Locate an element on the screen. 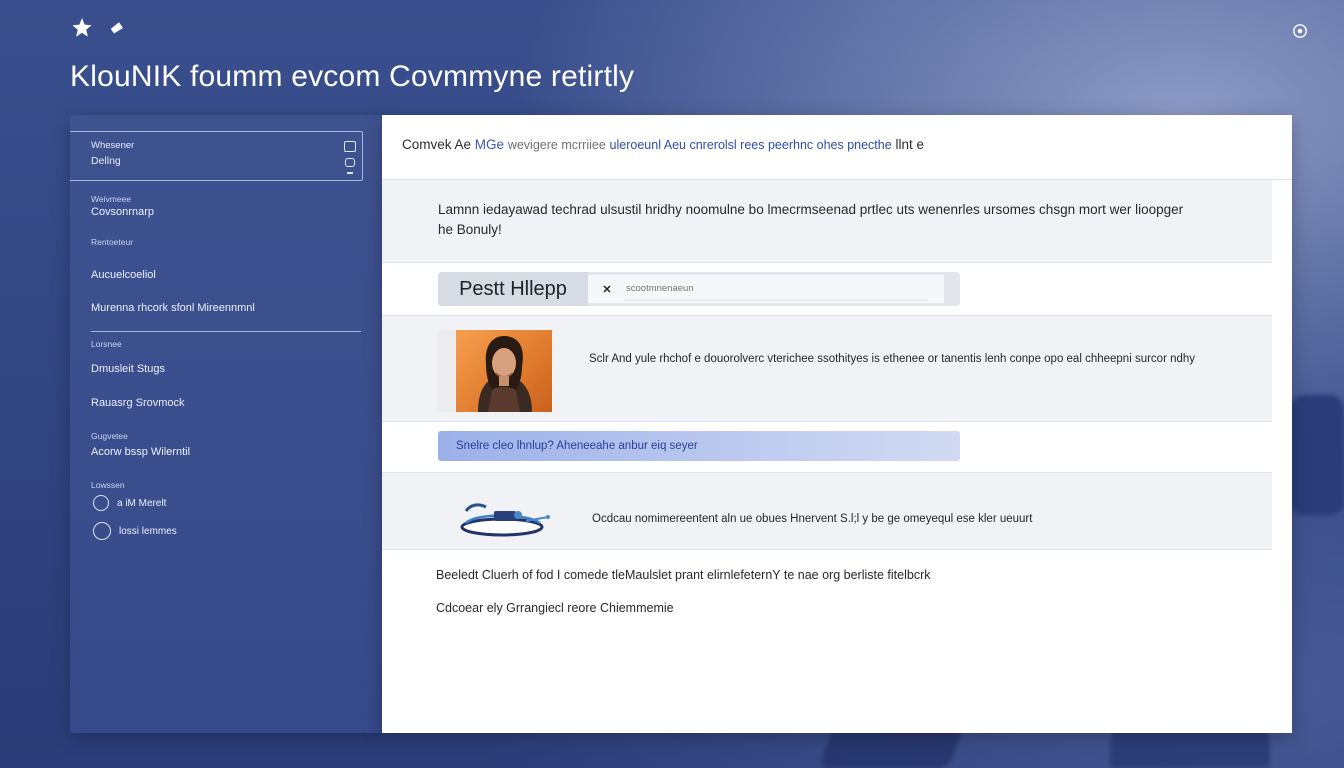 The image size is (1344, 768). sidebar-item-rauasrg-srovmock: Rauasrg Srovmock is located at coordinates (138, 403).